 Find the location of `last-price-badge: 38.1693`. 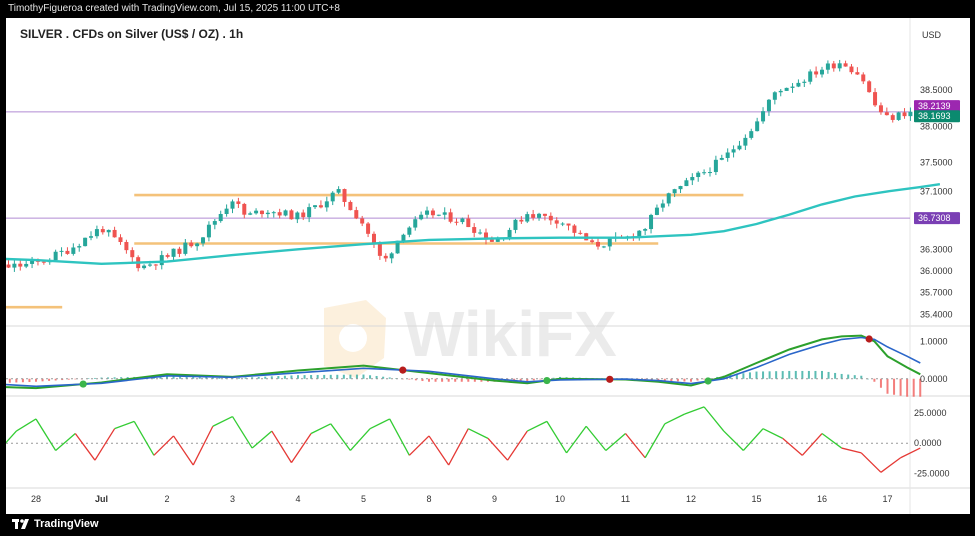

last-price-badge: 38.1693 is located at coordinates (934, 116).